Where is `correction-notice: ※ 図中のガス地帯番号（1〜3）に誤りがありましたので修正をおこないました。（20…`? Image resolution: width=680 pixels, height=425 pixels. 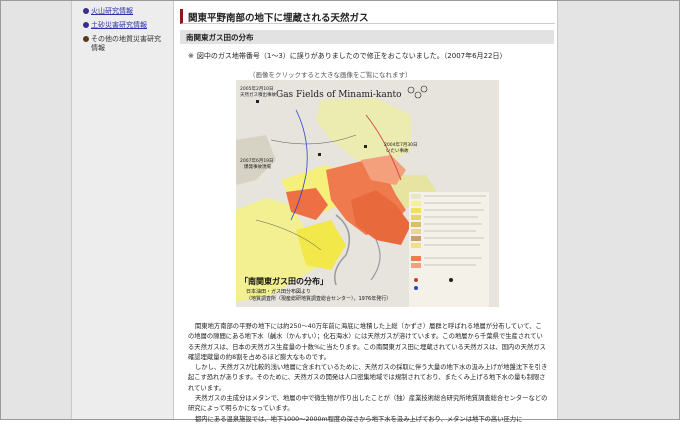
correction-notice: ※ 図中のガス地帯番号（1〜3）に誤りがありましたので修正をおこないました。（20… is located at coordinates (347, 56).